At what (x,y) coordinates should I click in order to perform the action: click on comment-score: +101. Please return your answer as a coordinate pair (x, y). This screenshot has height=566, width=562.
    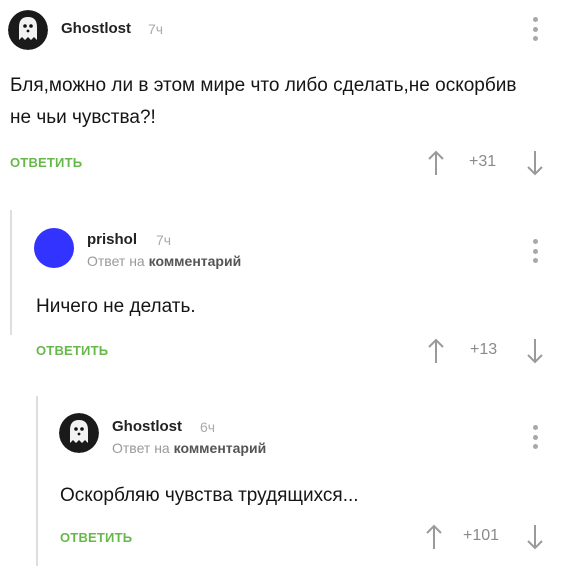
    Looking at the image, I should click on (481, 535).